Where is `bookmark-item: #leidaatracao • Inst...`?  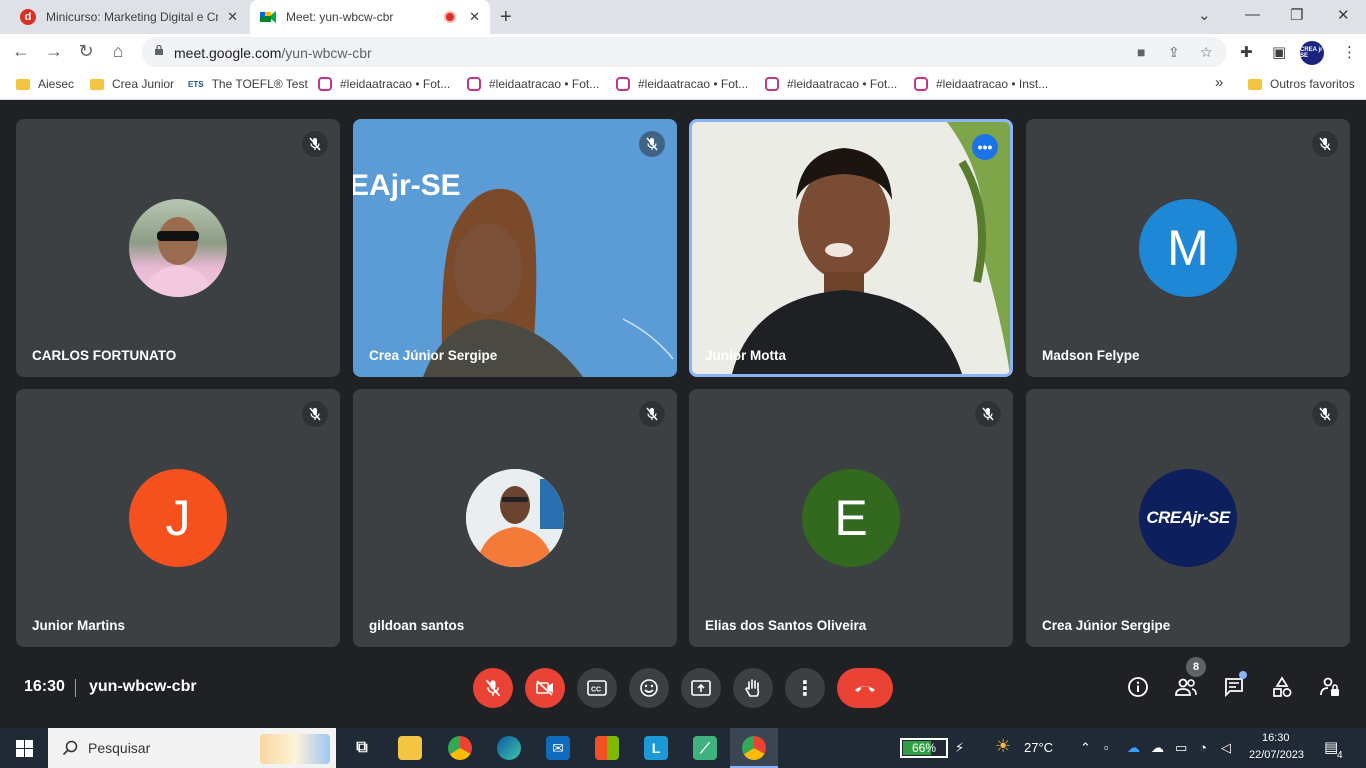 bookmark-item: #leidaatracao • Inst... is located at coordinates (981, 84).